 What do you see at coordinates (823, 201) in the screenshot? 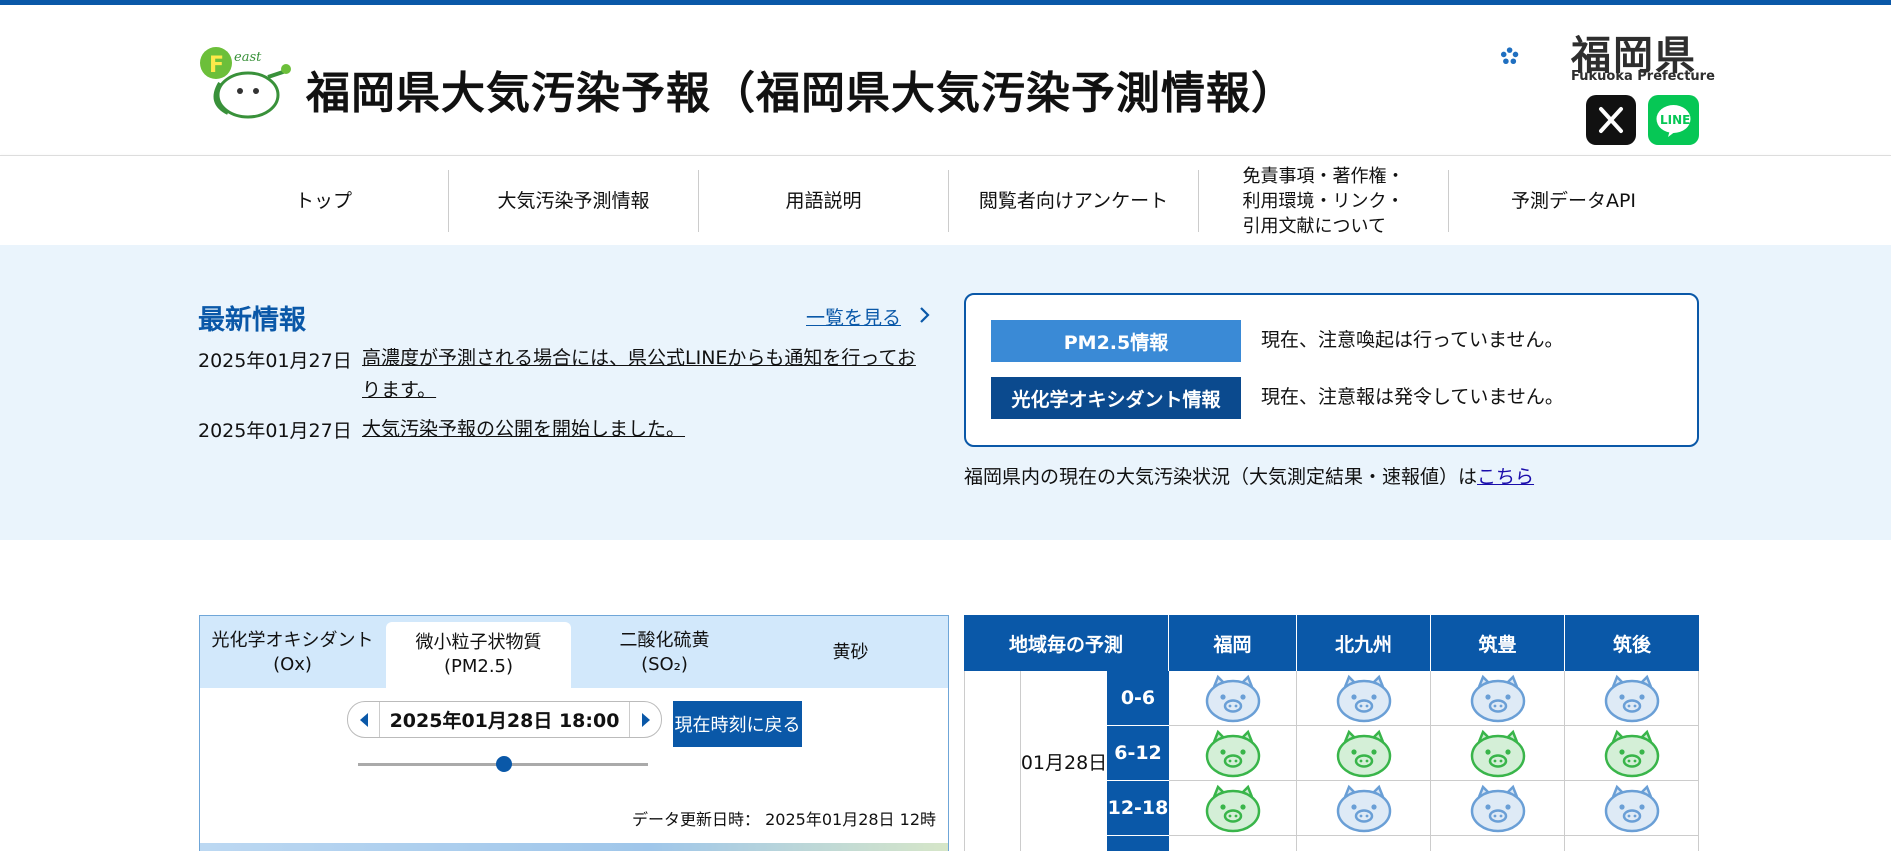
I see `nav-item-glossary: 用語説明` at bounding box center [823, 201].